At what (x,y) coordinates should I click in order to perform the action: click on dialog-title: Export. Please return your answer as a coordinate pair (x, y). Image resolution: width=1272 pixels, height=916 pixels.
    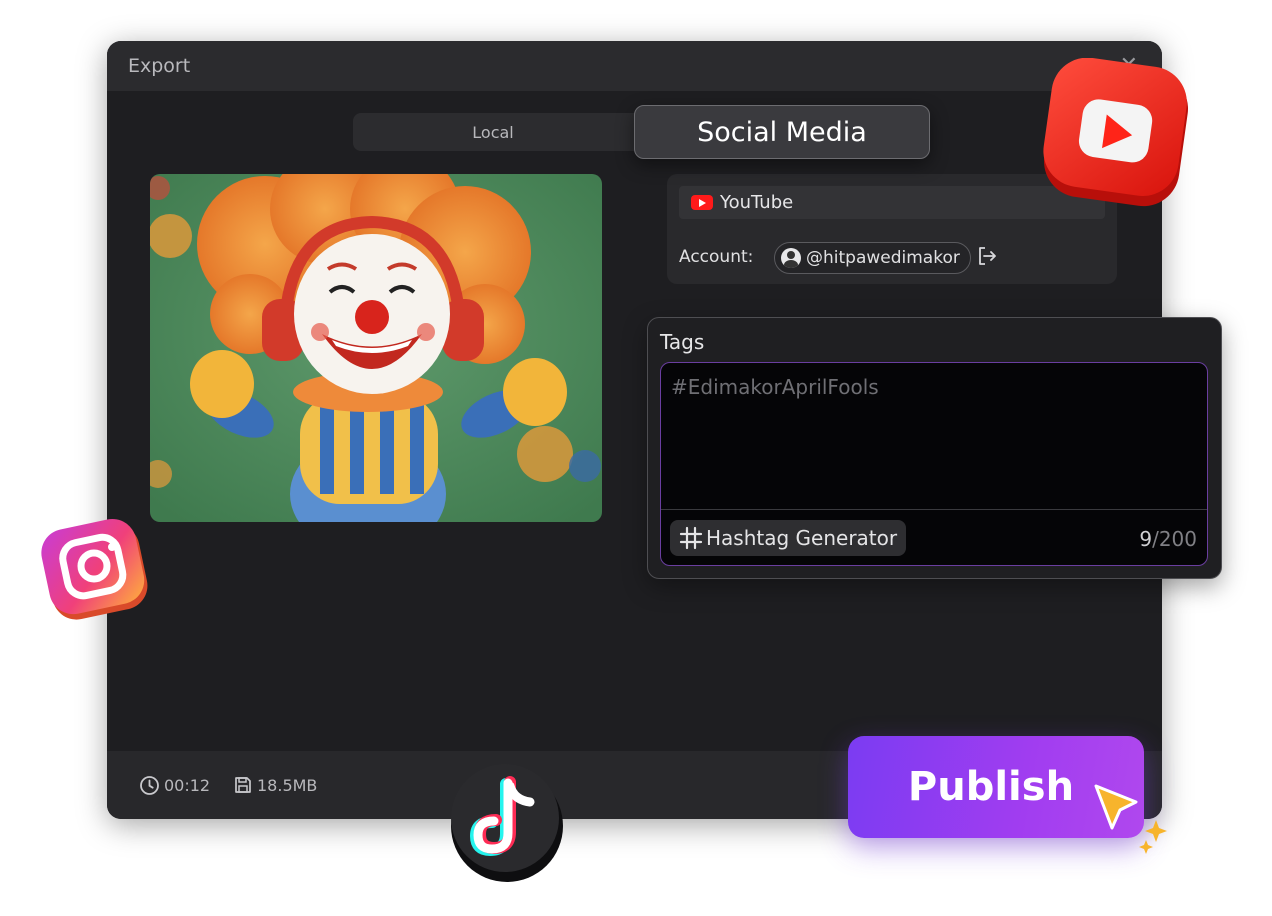
    Looking at the image, I should click on (159, 66).